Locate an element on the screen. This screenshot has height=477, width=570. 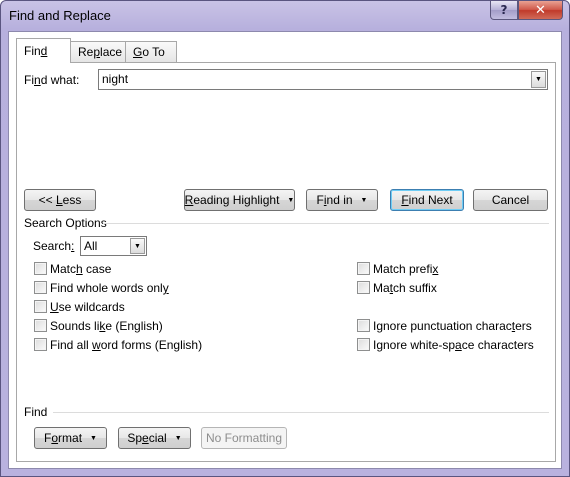
cancel-label: Cancel is located at coordinates (510, 200).